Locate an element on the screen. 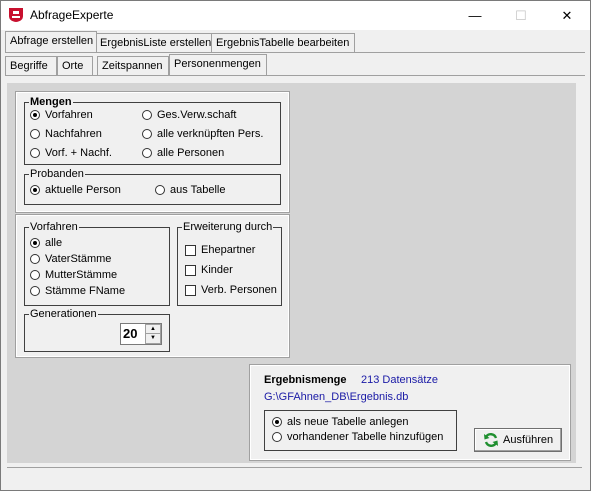 The height and width of the screenshot is (491, 591). tab-ergebnisliste-erstellen: ErgebnisListe erstellen is located at coordinates (154, 42).